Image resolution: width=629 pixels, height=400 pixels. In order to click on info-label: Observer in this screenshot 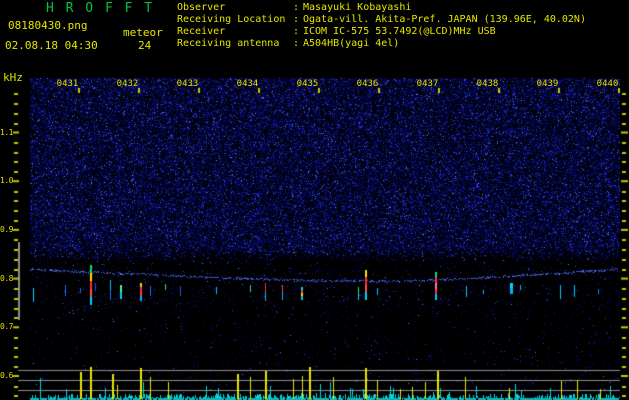, I will do `click(201, 7)`.